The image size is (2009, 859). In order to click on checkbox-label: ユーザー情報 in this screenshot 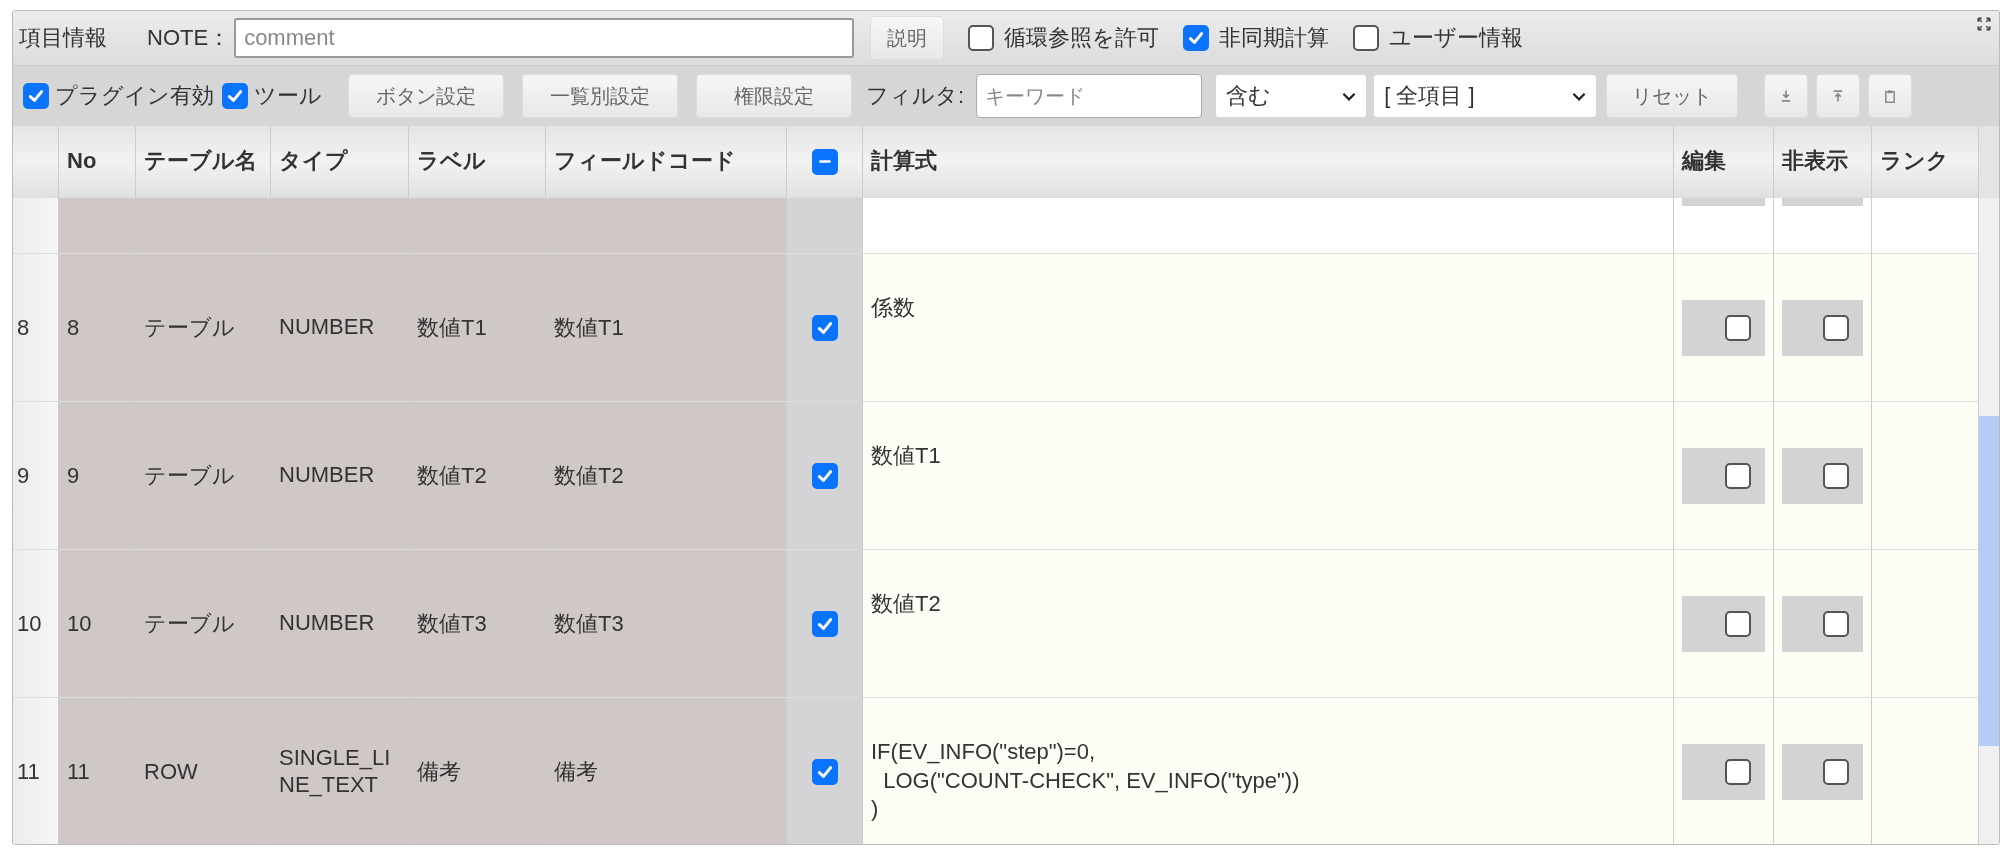, I will do `click(1456, 38)`.